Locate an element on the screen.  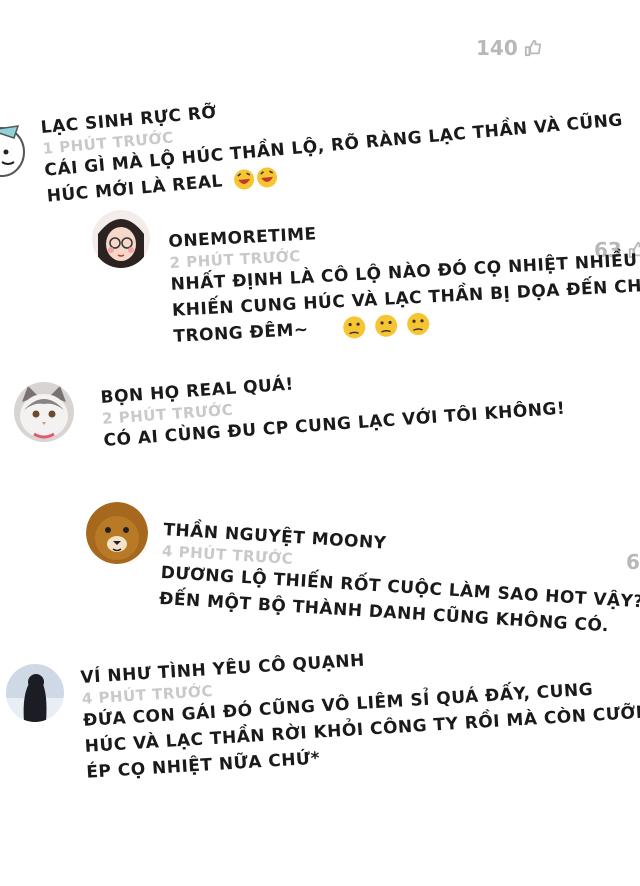
cat-avatar-icon is located at coordinates (44, 412).